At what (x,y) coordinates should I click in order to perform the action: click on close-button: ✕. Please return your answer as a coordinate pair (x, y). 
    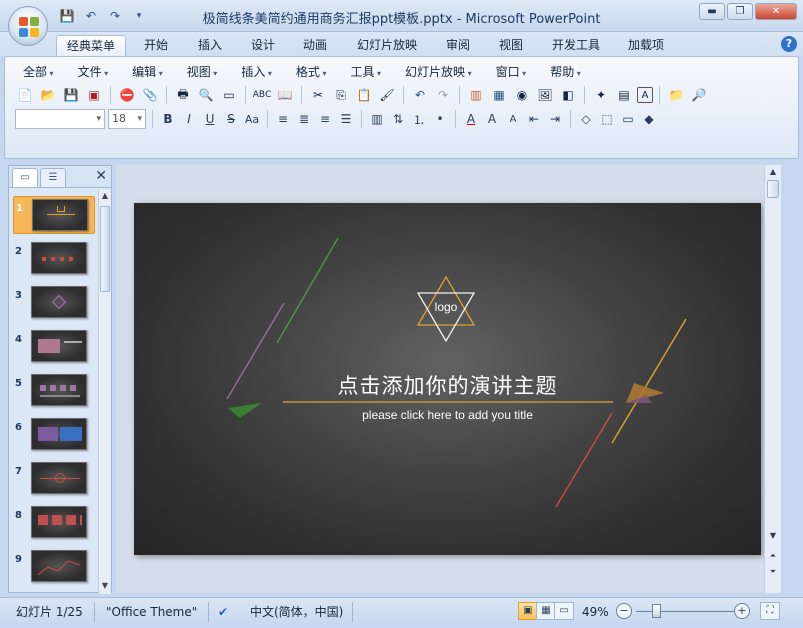
    Looking at the image, I should click on (776, 11).